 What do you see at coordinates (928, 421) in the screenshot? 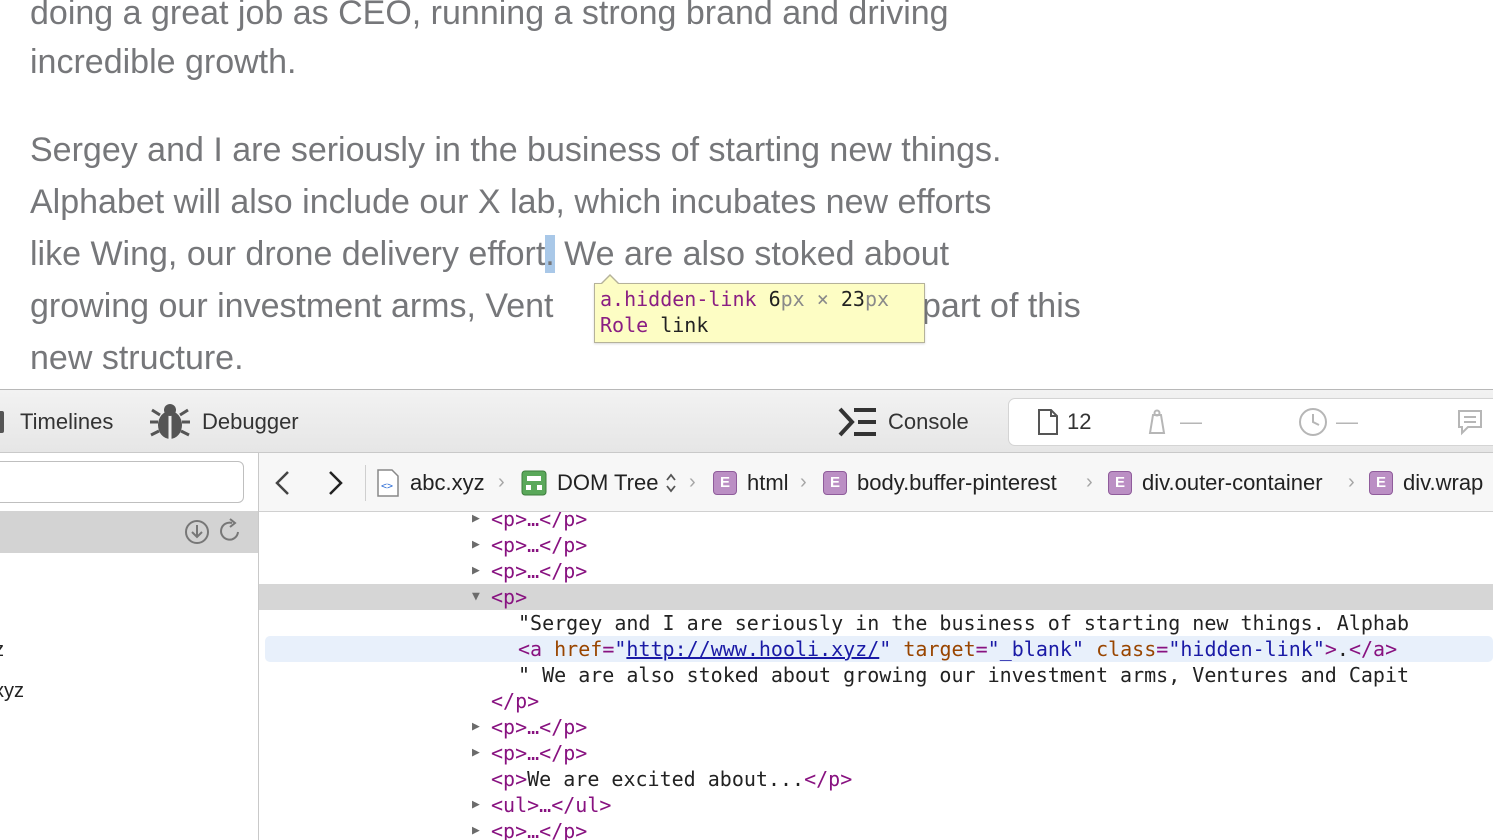
I see `tab-console-label: Console` at bounding box center [928, 421].